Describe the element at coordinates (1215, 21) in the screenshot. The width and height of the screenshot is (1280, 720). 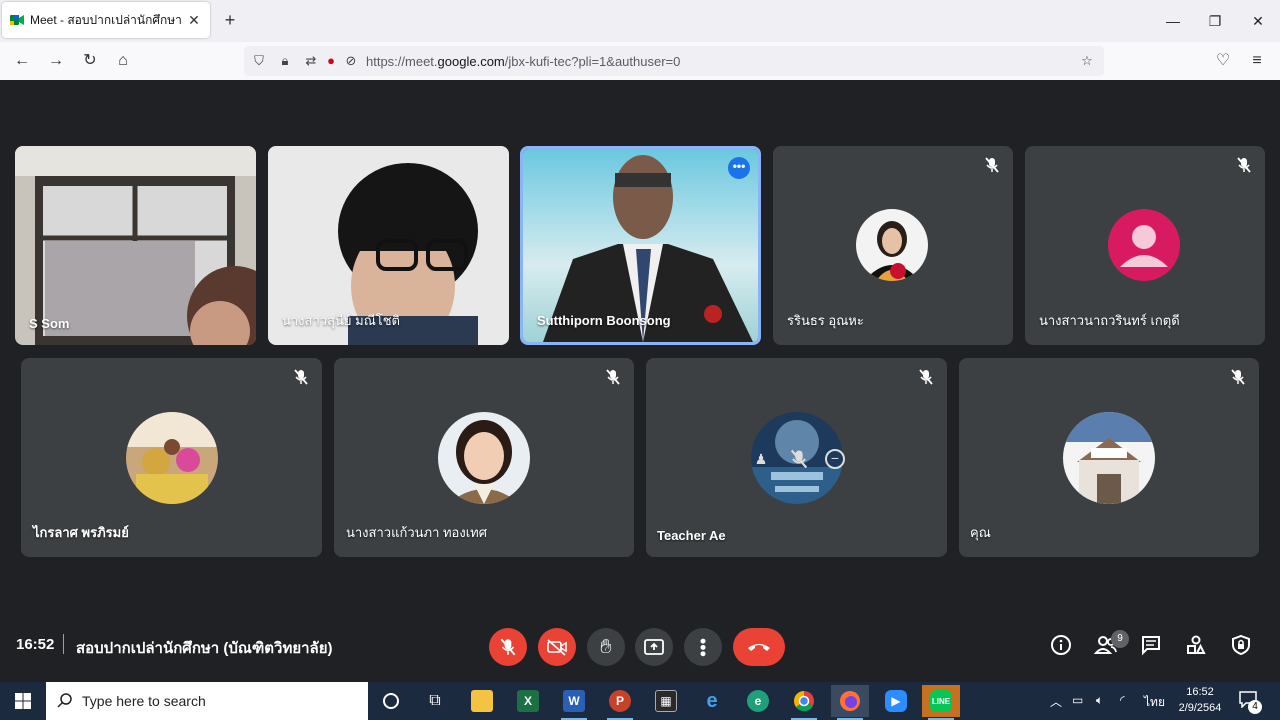
I see `restore-icon: ❐` at that location.